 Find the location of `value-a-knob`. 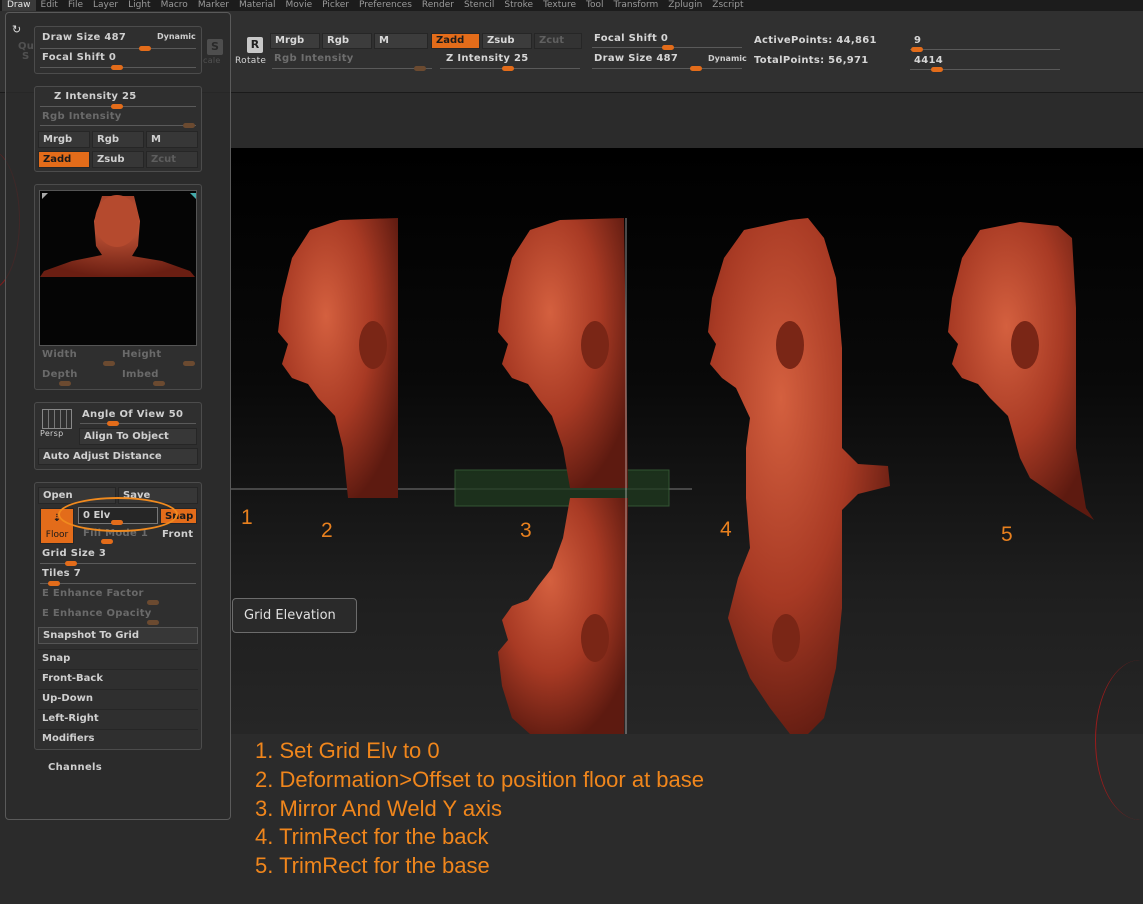

value-a-knob is located at coordinates (917, 49).